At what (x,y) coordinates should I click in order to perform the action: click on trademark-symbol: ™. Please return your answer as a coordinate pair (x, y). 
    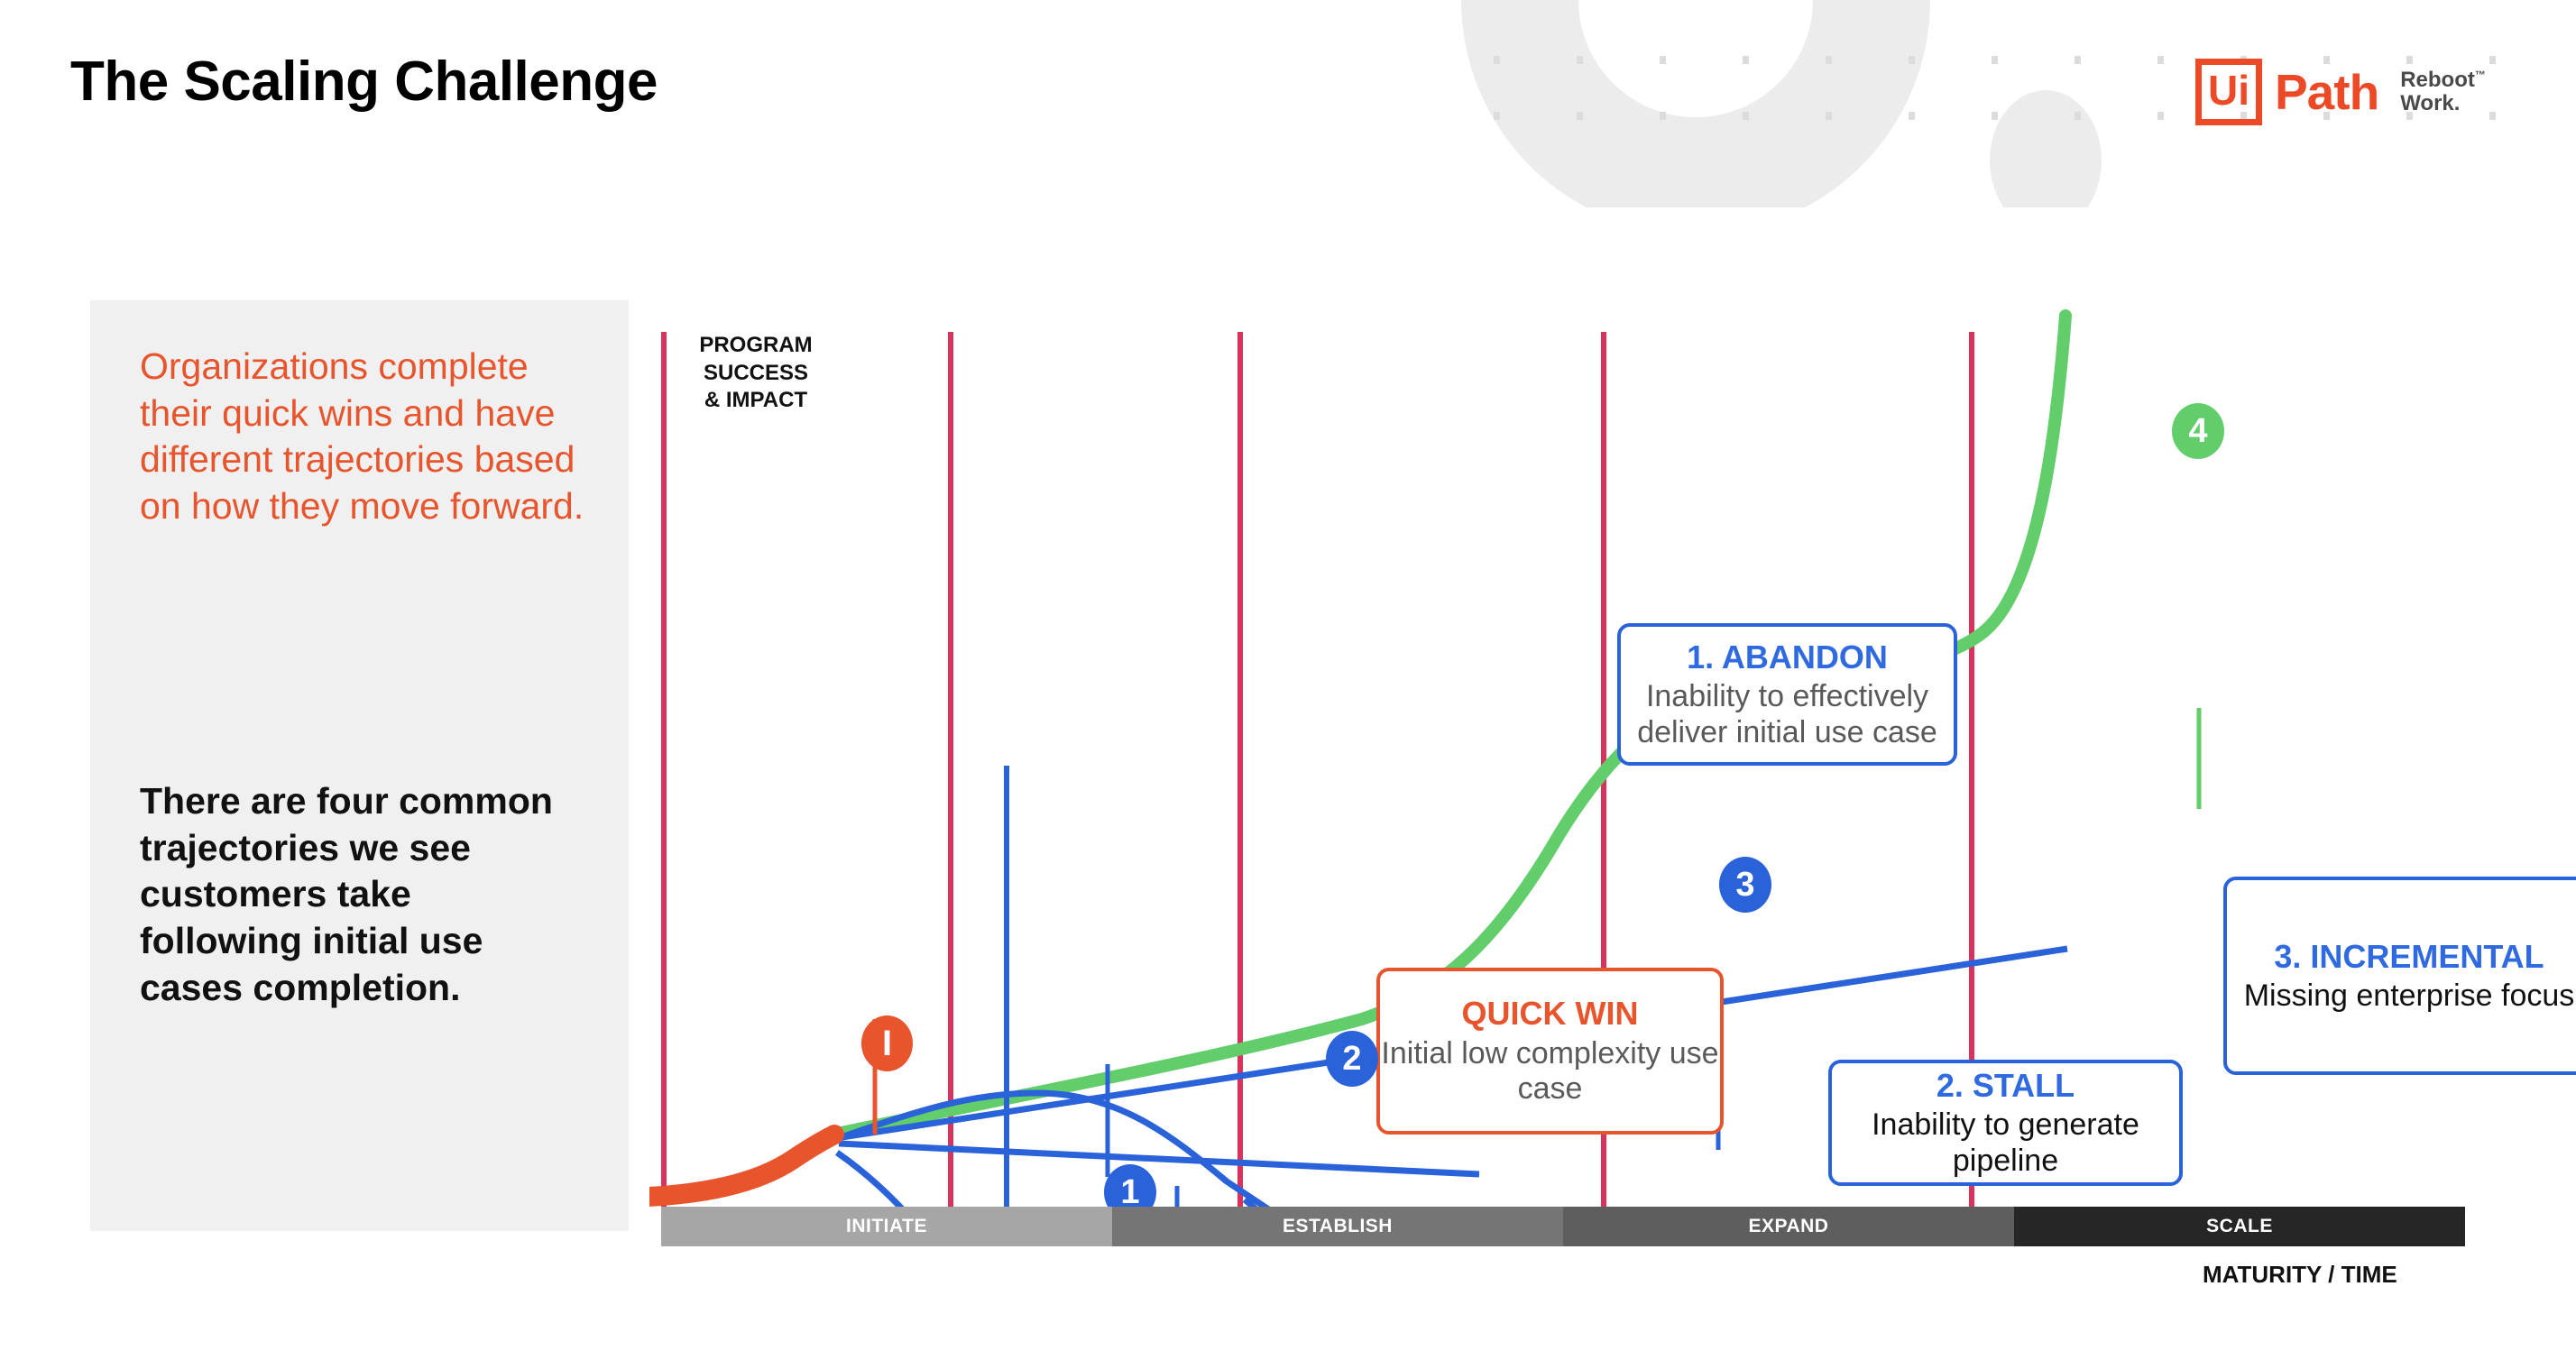
    Looking at the image, I should click on (2480, 75).